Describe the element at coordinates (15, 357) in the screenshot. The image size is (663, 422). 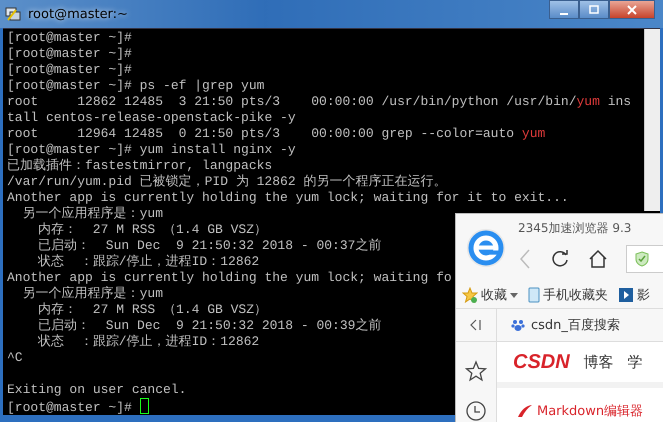
I see `terminal-text: ^C` at that location.